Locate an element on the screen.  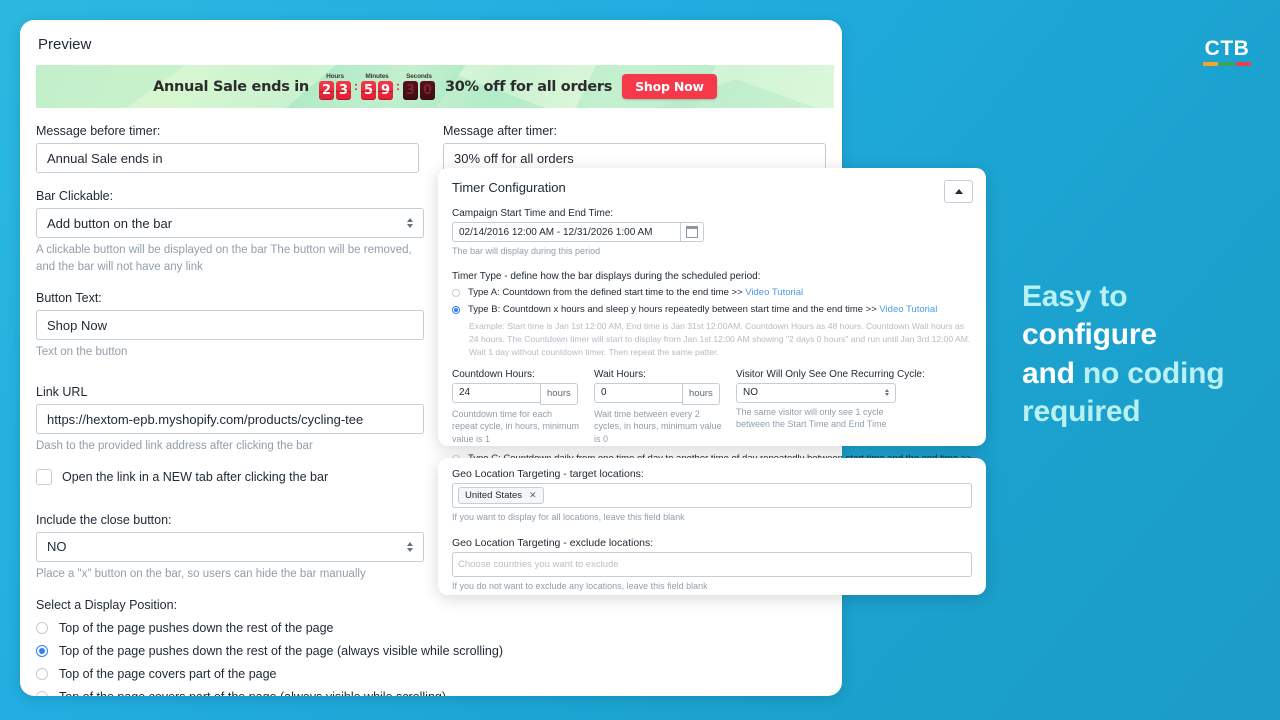
bar-clickable-select: Add button on the bar is located at coordinates (230, 223).